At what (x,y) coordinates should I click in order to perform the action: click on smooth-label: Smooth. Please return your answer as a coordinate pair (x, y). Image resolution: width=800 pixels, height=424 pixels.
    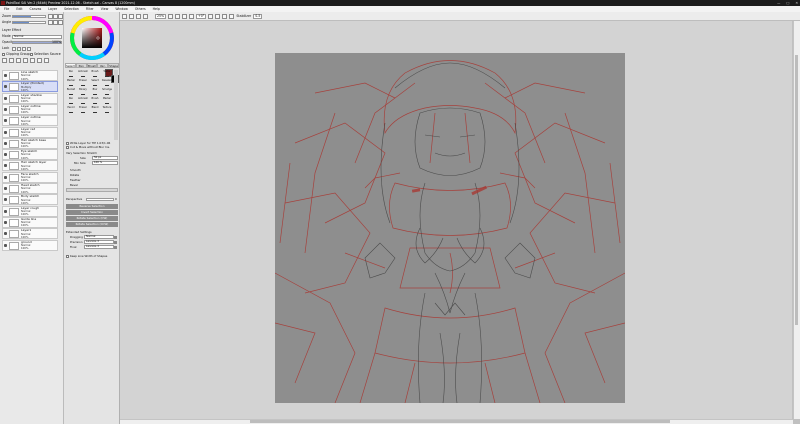
    Looking at the image, I should click on (75, 170).